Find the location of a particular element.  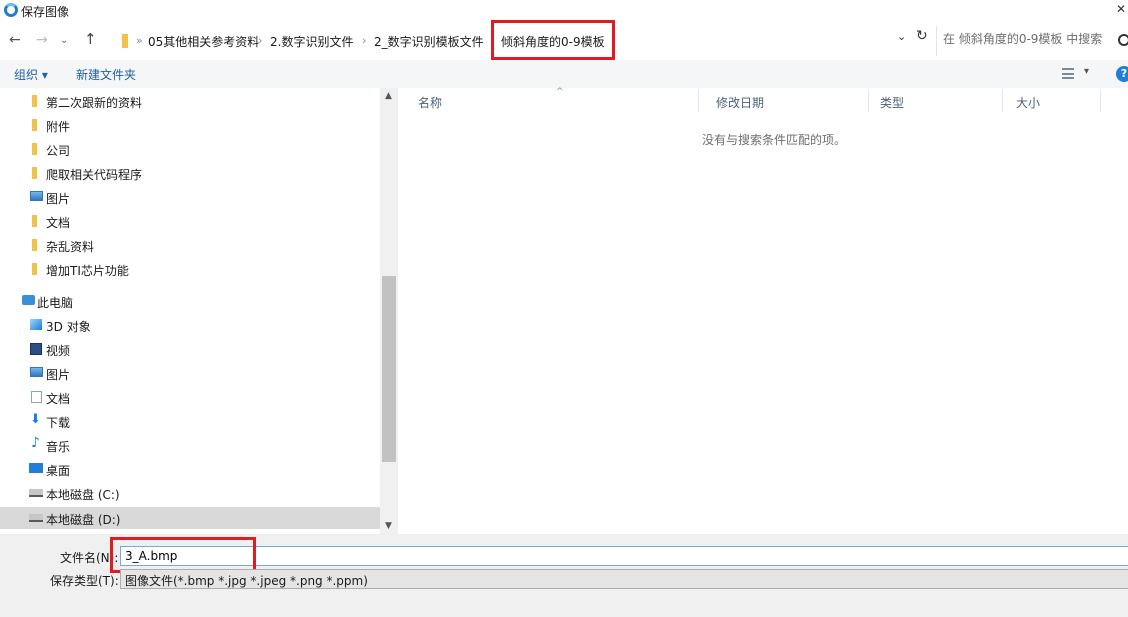

up-button: ↑ is located at coordinates (90, 39).